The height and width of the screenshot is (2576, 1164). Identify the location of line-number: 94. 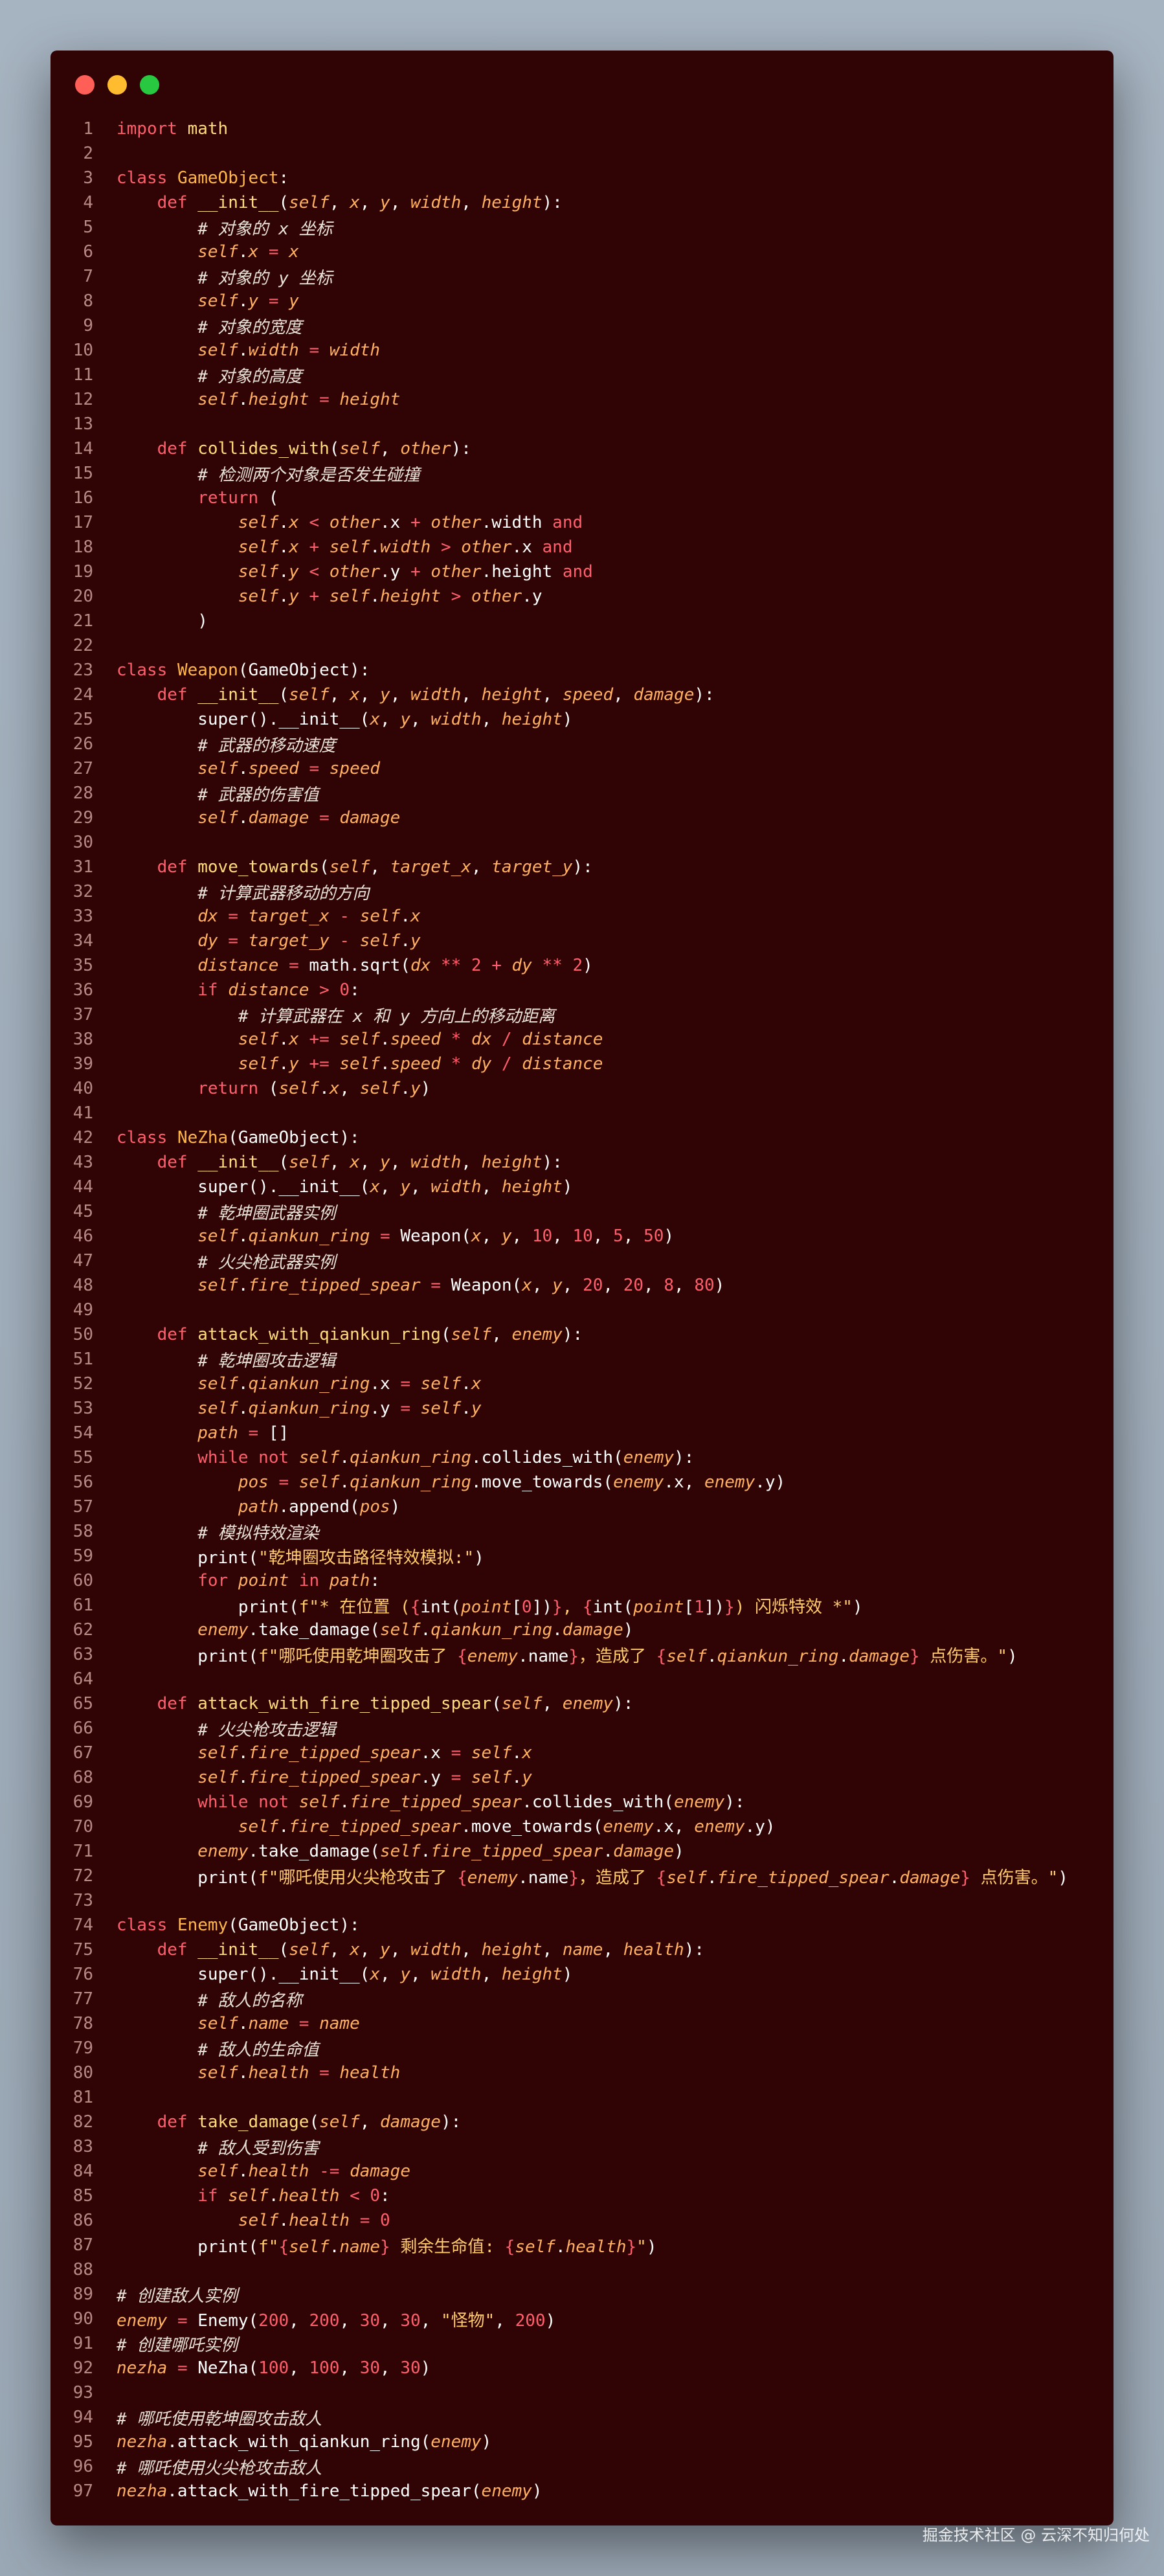
(83, 2417).